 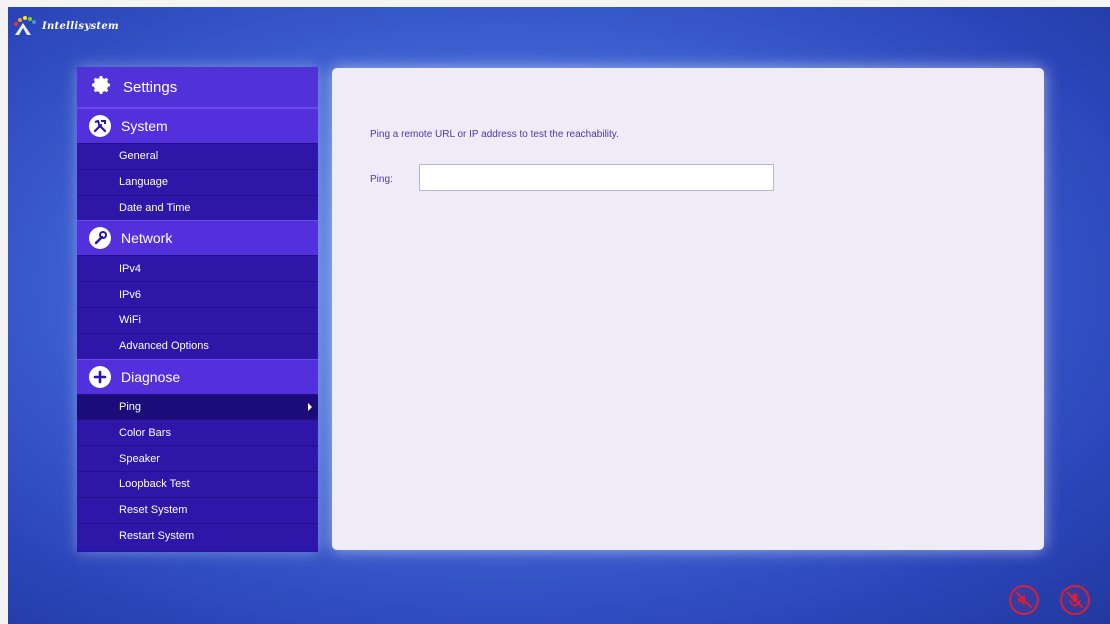 What do you see at coordinates (197, 156) in the screenshot?
I see `sidebar-item-general: General` at bounding box center [197, 156].